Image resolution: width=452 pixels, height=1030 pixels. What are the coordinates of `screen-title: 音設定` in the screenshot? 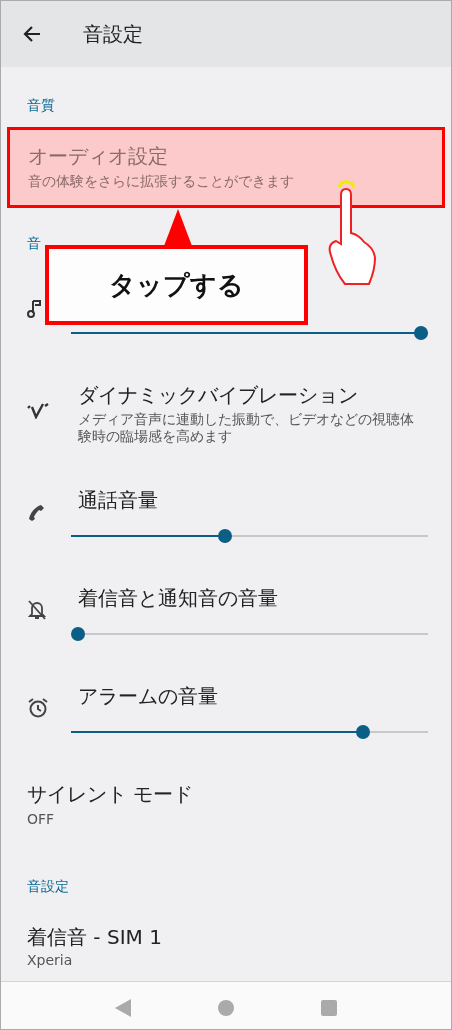 It's located at (113, 34).